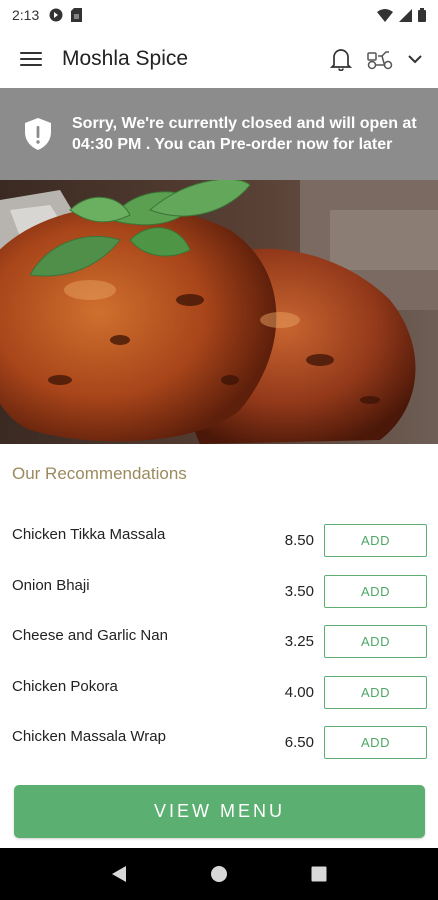 The height and width of the screenshot is (900, 438). What do you see at coordinates (51, 585) in the screenshot?
I see `item-name: Onion Bhaji` at bounding box center [51, 585].